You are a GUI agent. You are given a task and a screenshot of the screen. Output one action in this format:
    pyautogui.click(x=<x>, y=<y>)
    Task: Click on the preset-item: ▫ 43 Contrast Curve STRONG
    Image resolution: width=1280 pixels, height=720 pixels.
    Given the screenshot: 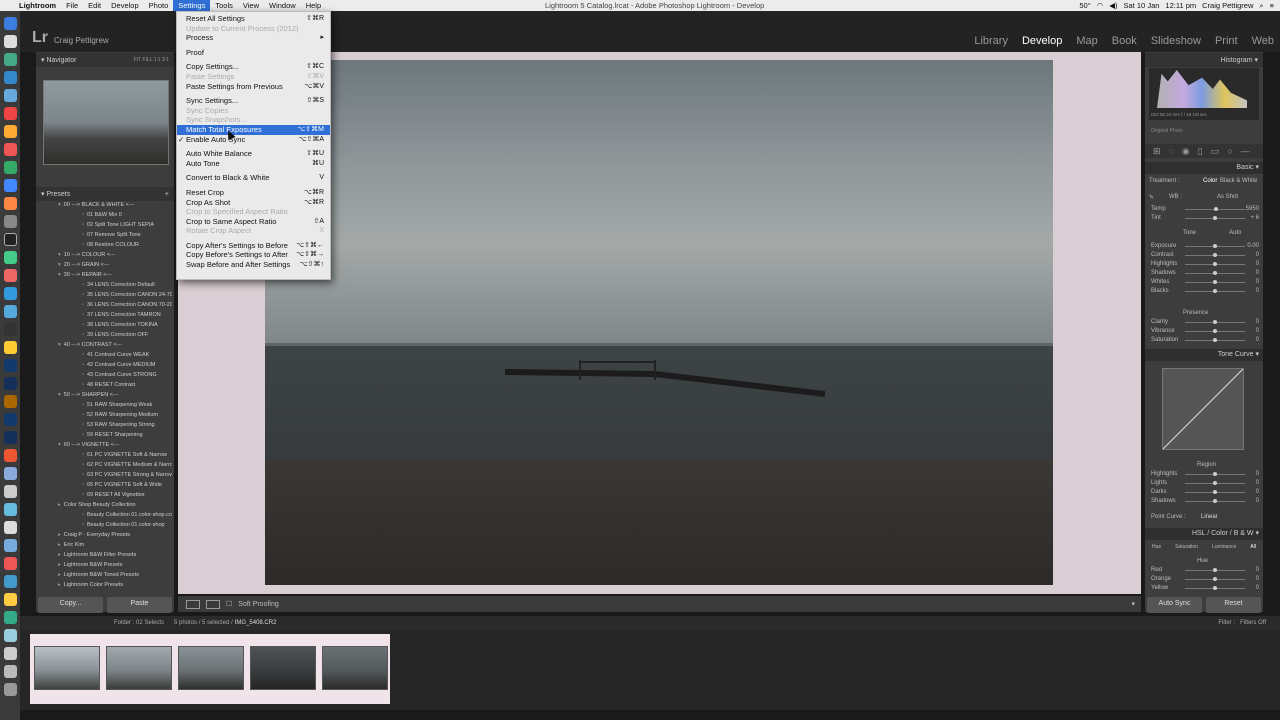 What is the action you would take?
    pyautogui.click(x=105, y=375)
    